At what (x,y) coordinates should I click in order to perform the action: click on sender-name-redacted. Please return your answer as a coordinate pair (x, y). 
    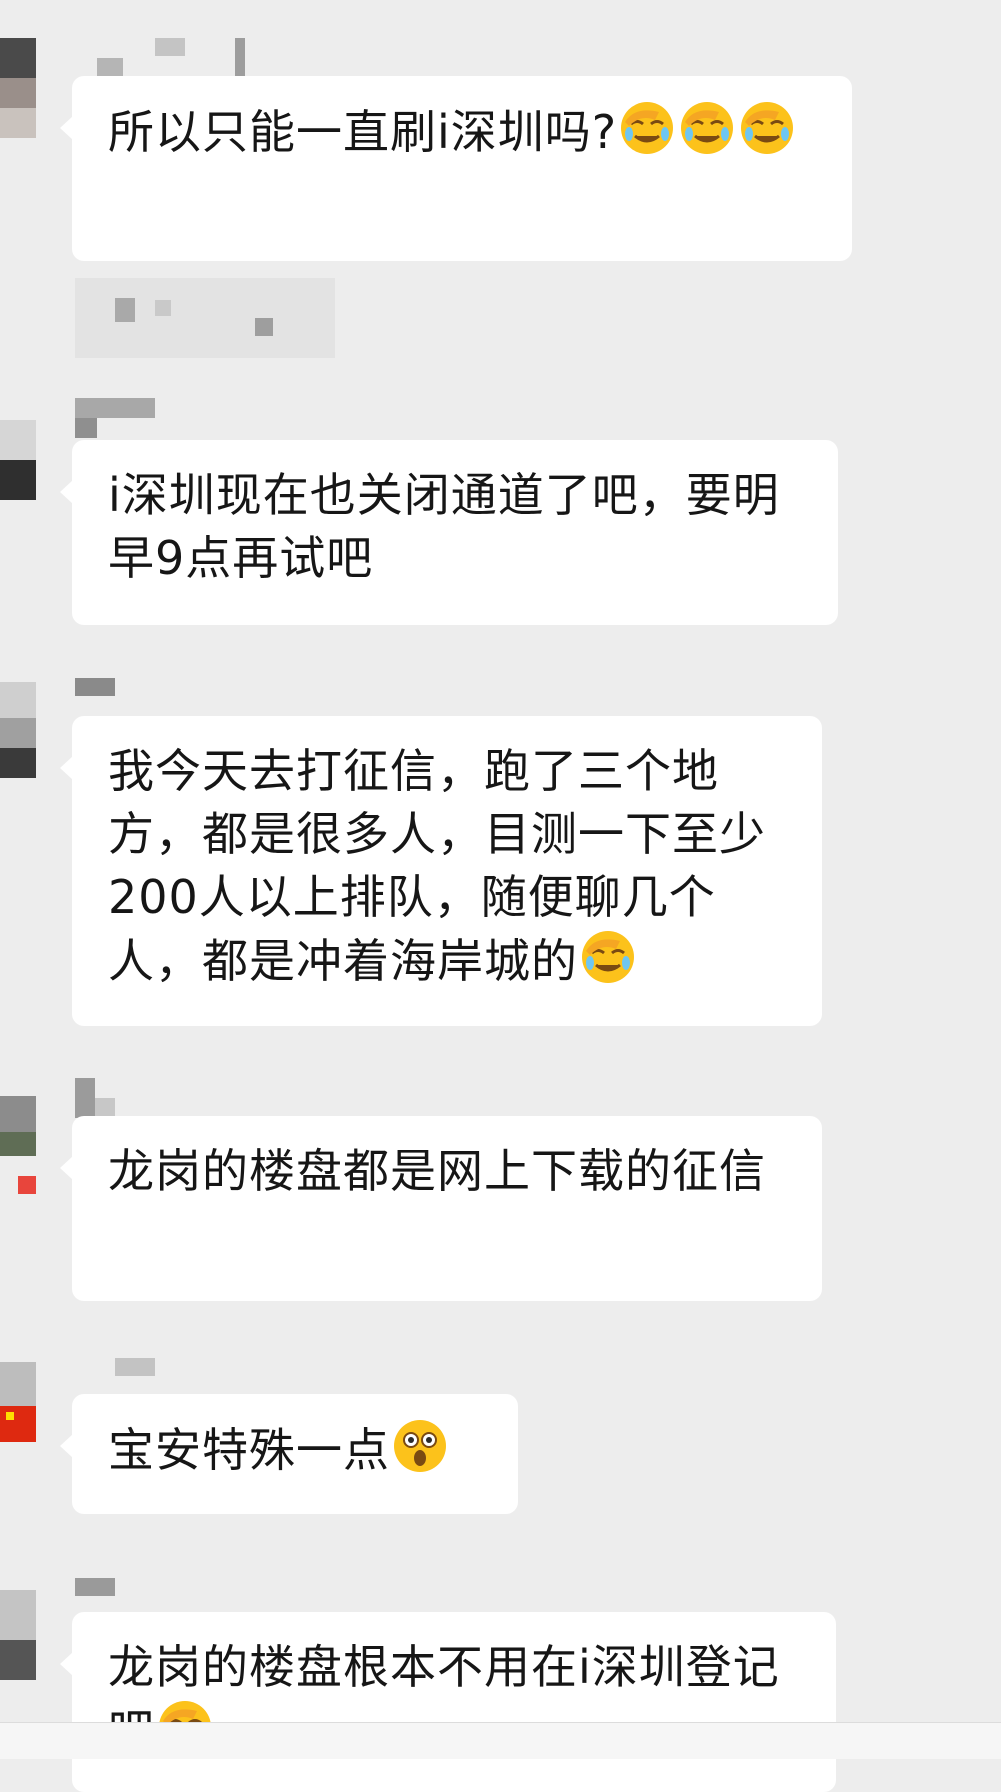
    Looking at the image, I should click on (135, 420).